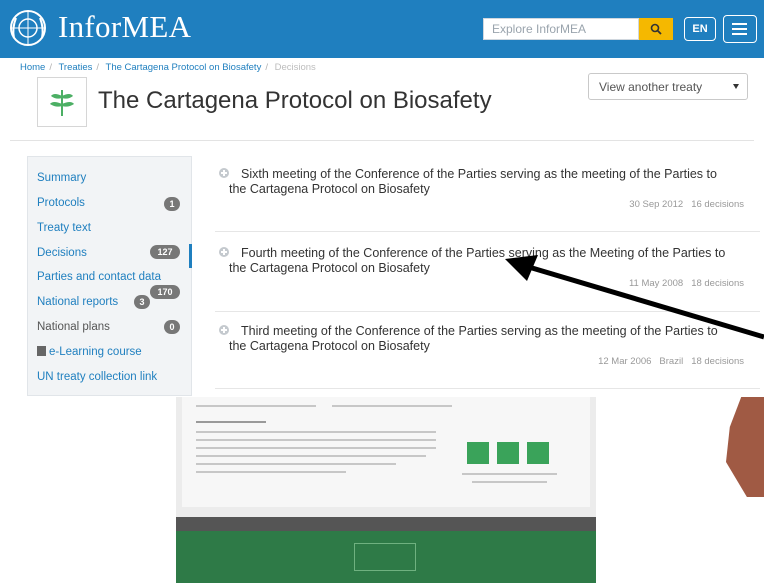  What do you see at coordinates (386, 452) in the screenshot?
I see `inset-page` at bounding box center [386, 452].